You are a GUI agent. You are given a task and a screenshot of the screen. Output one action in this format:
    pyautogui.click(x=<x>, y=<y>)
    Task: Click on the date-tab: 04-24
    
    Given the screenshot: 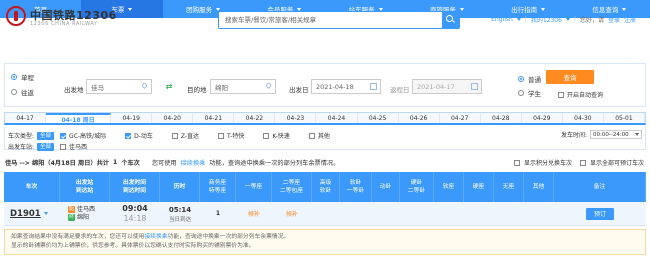 What is the action you would take?
    pyautogui.click(x=337, y=118)
    